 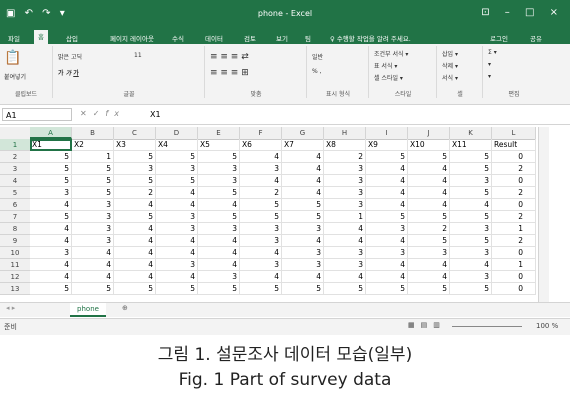 What do you see at coordinates (72, 38) in the screenshot?
I see `tab-2: 삽입` at bounding box center [72, 38].